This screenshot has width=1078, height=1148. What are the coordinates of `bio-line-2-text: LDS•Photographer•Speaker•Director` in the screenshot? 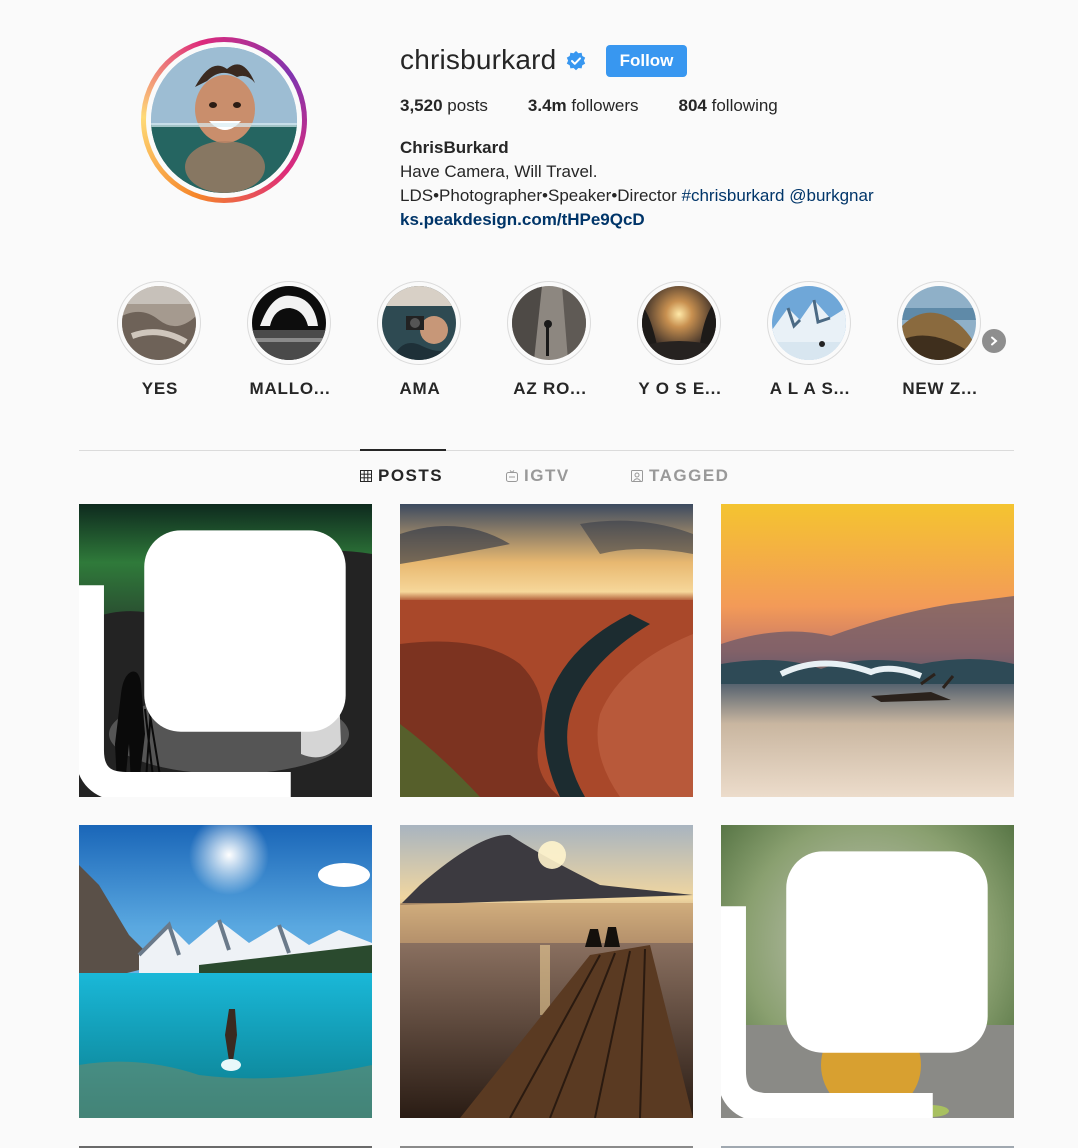 It's located at (538, 195).